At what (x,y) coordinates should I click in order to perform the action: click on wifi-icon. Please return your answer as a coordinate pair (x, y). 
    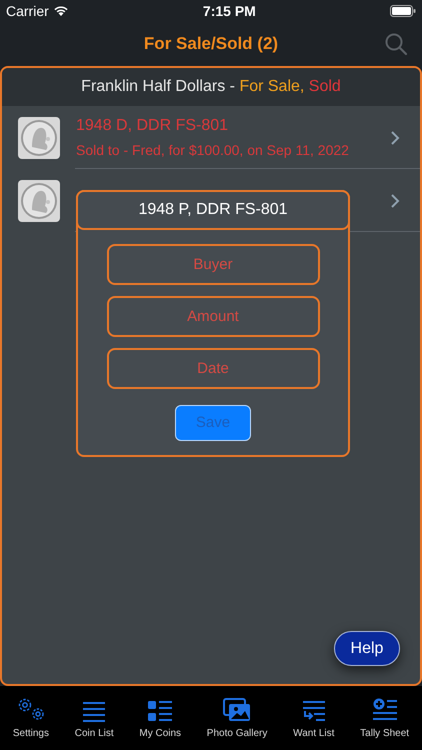
    Looking at the image, I should click on (60, 11).